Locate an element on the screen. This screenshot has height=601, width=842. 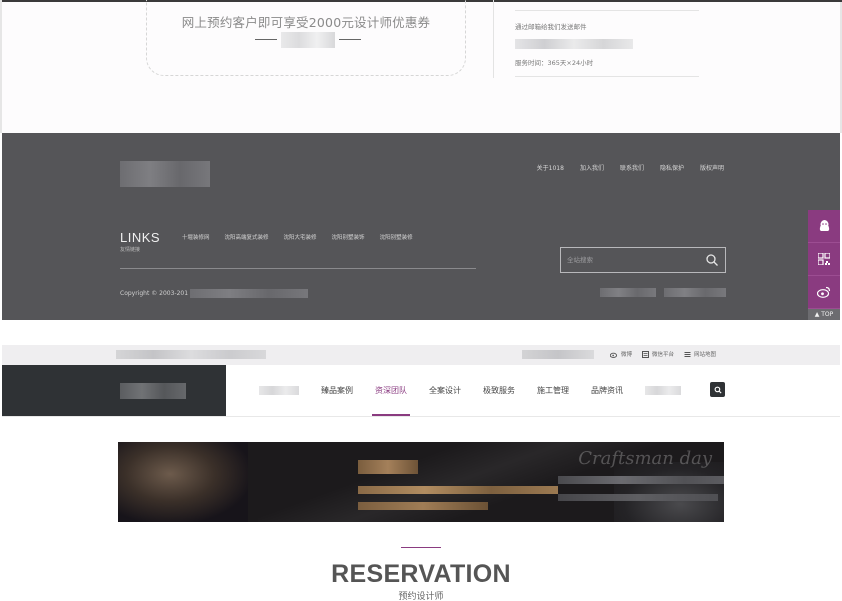
banner-redacted-title is located at coordinates (388, 467).